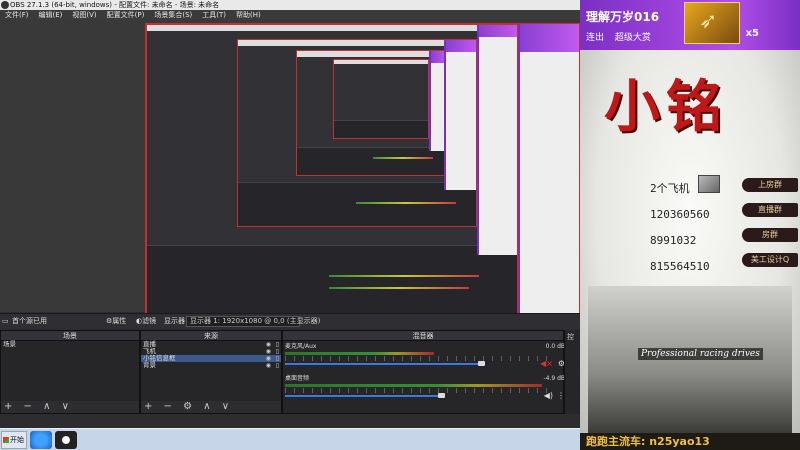 The width and height of the screenshot is (800, 450). What do you see at coordinates (253, 321) in the screenshot?
I see `display-select: 显示器 1: 1920x1080 @ 0,0 (主显示器)` at bounding box center [253, 321].